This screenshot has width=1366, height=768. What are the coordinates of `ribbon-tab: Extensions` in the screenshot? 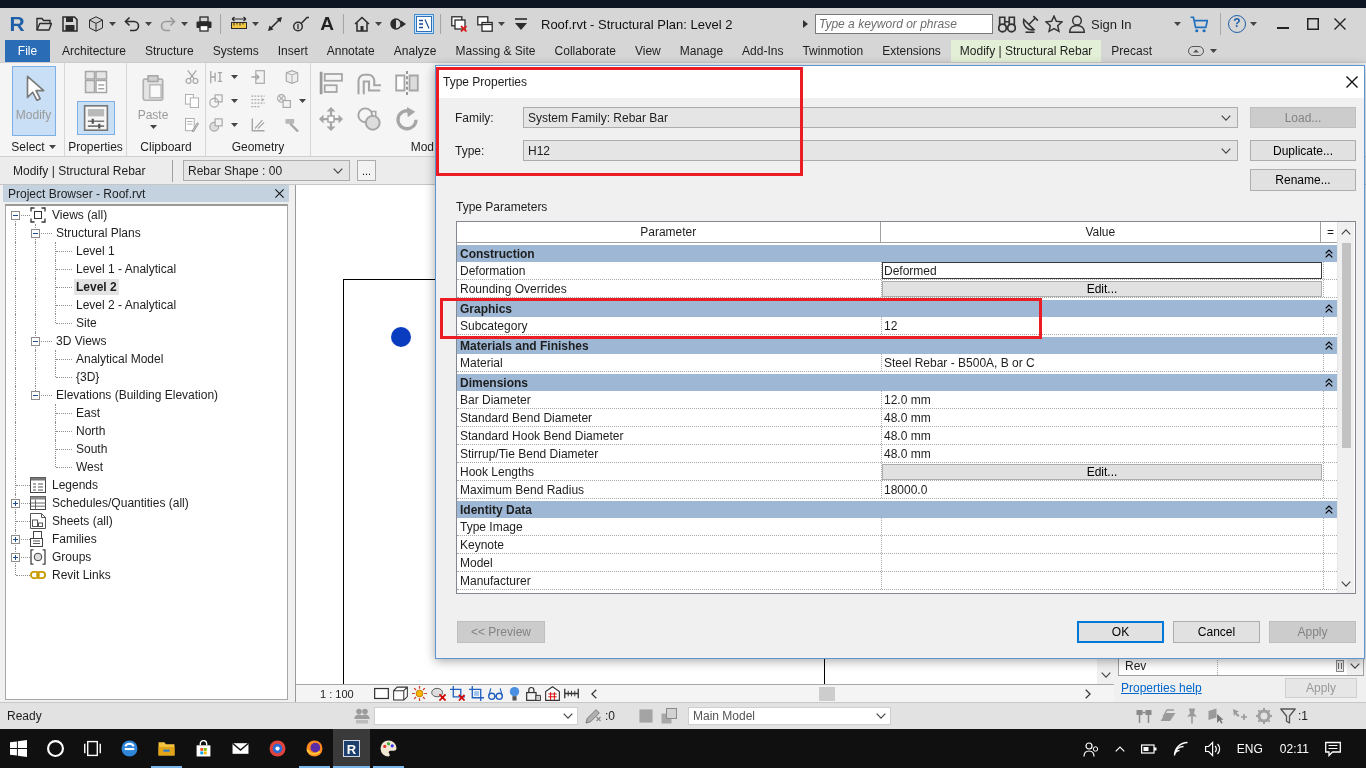 It's located at (911, 51).